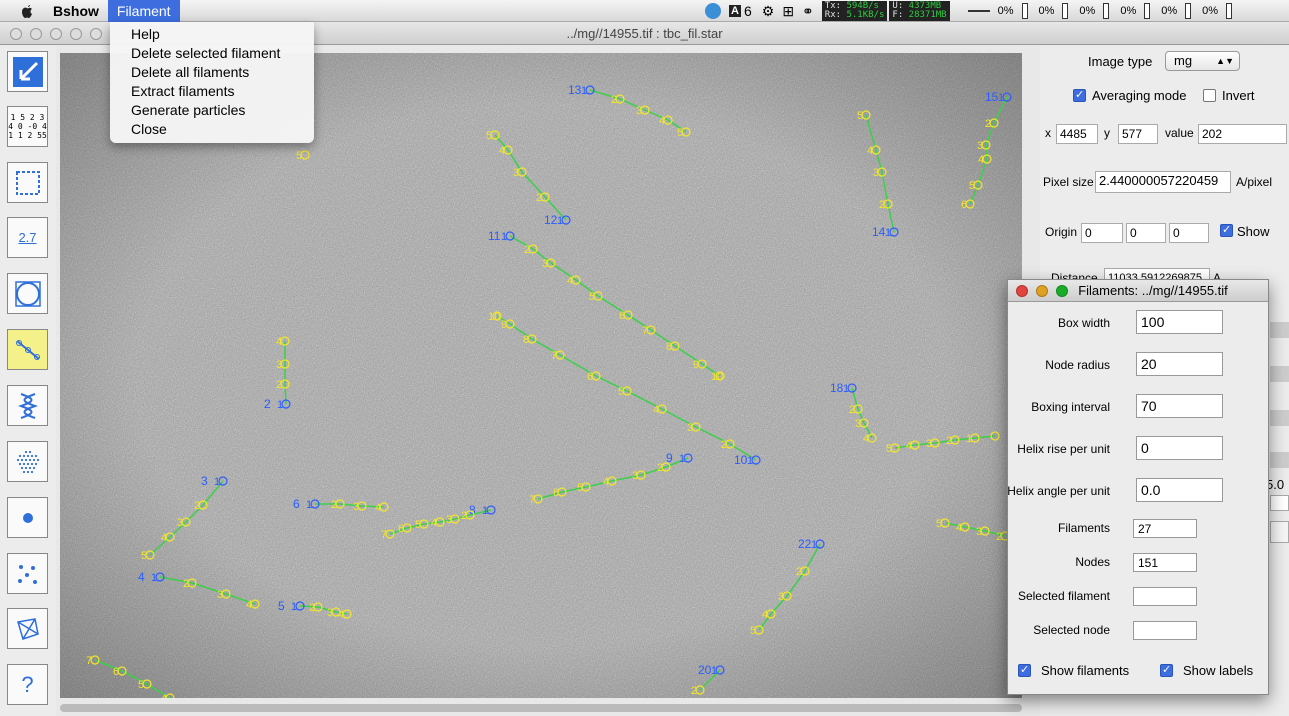  Describe the element at coordinates (1179, 406) in the screenshot. I see `boxing-interval-field: 70` at that location.